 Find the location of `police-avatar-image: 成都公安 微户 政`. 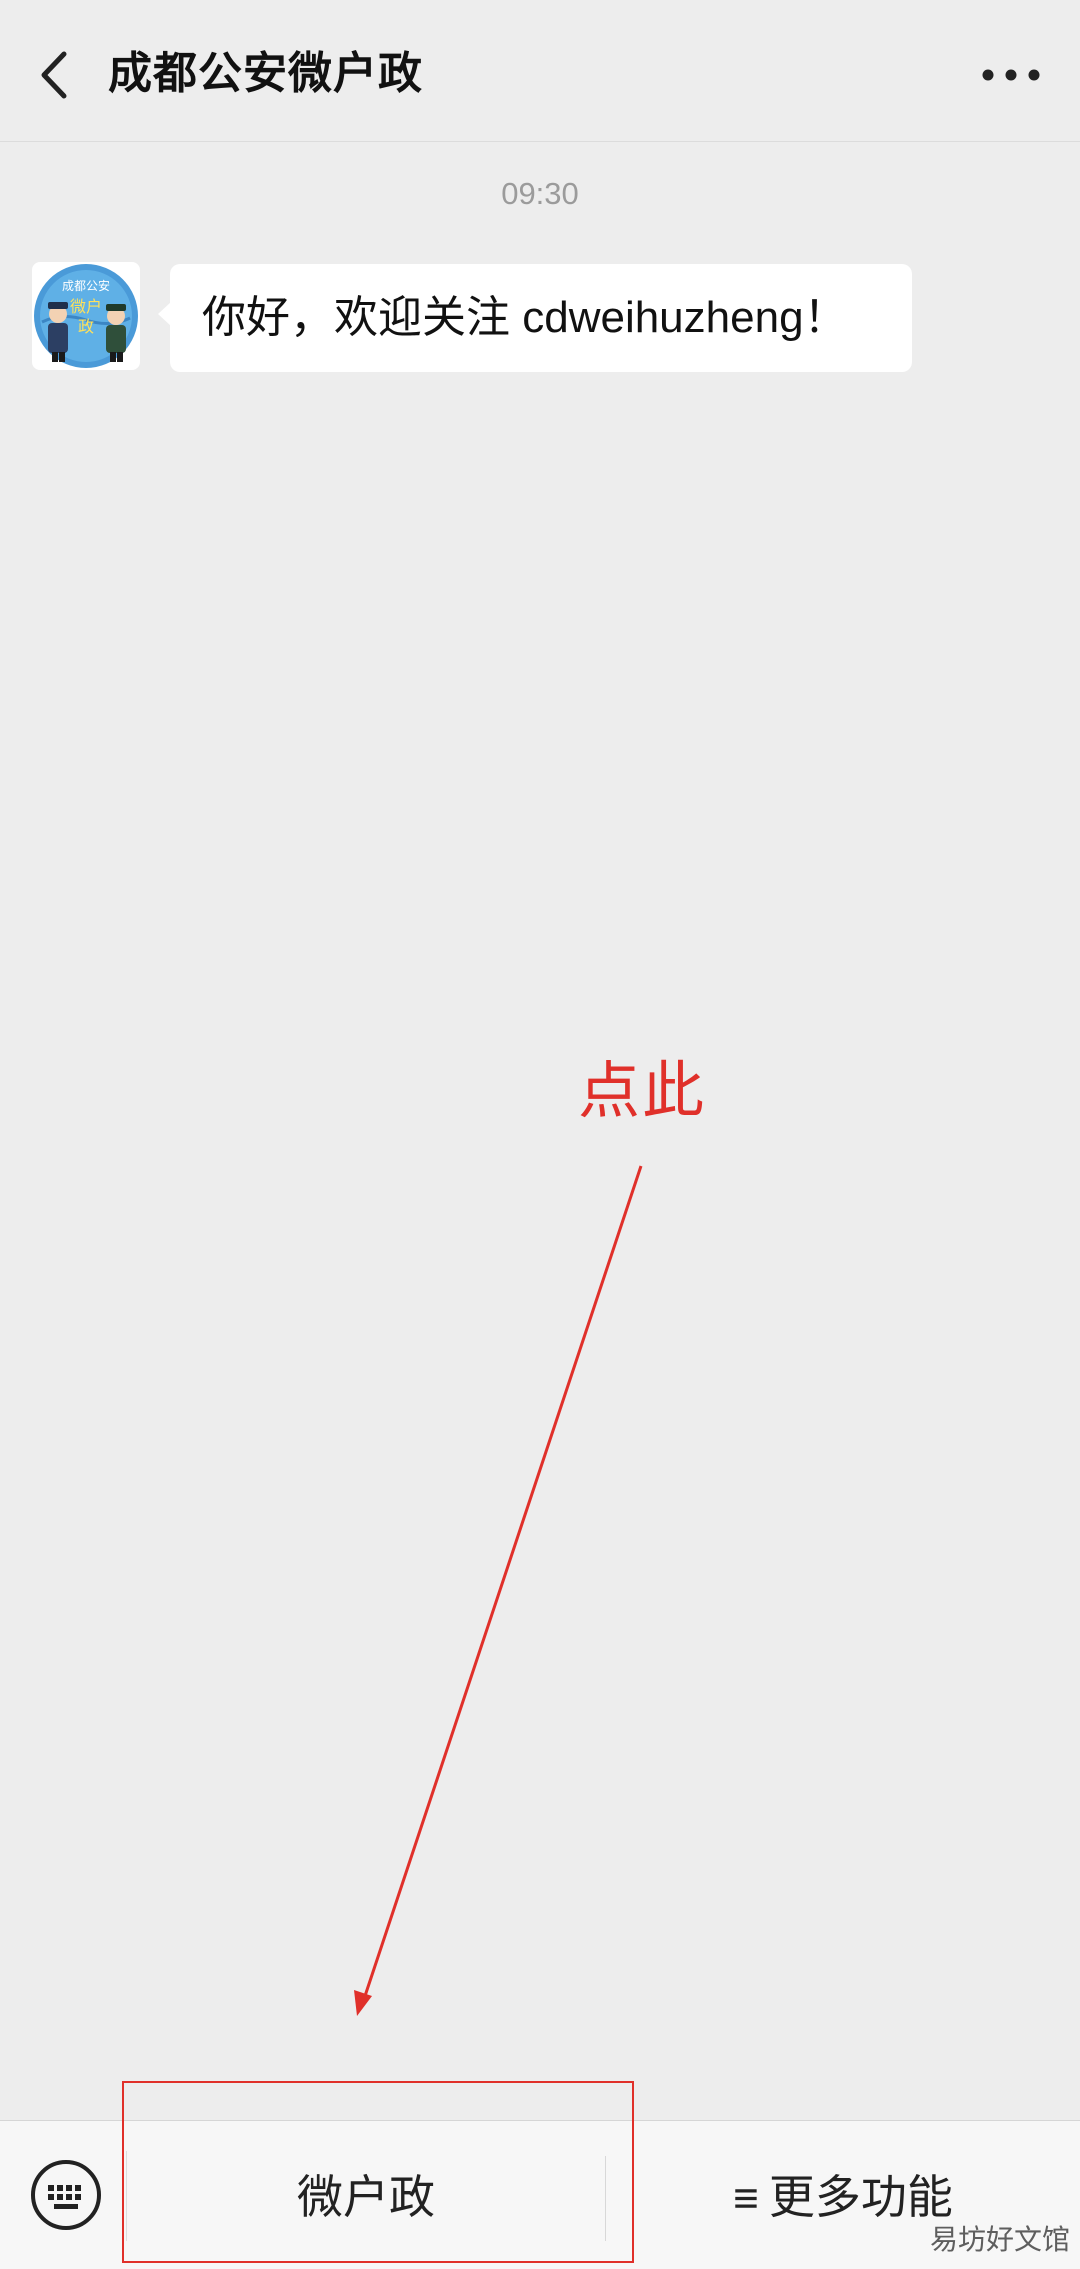

police-avatar-image: 成都公安 微户 政 is located at coordinates (86, 316).